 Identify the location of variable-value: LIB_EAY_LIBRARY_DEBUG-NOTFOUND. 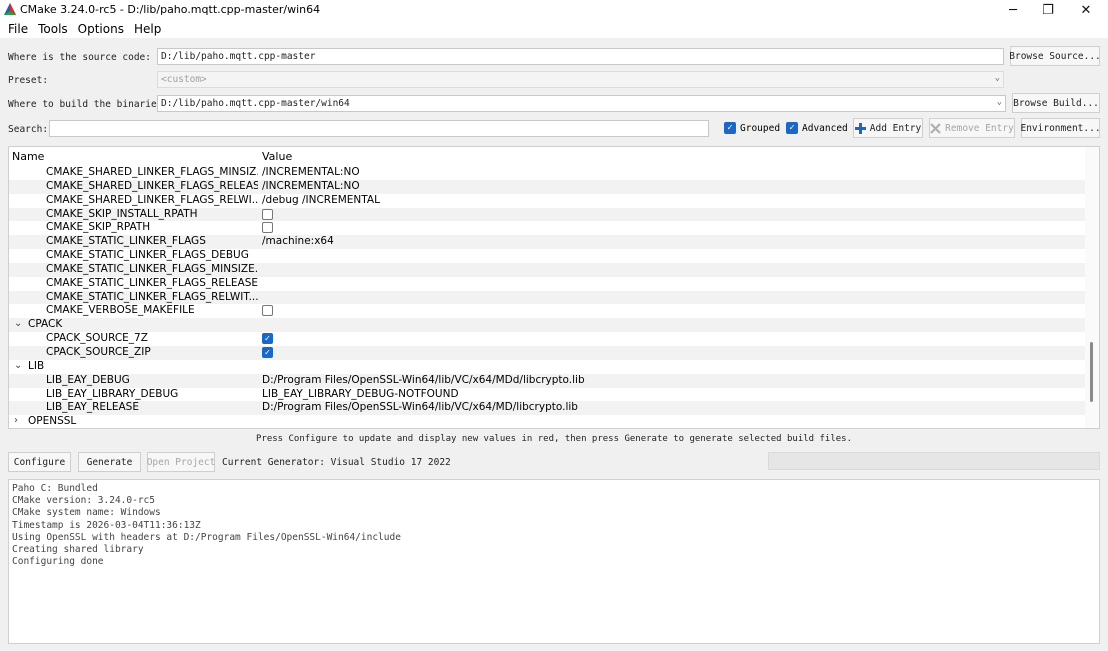
(360, 394).